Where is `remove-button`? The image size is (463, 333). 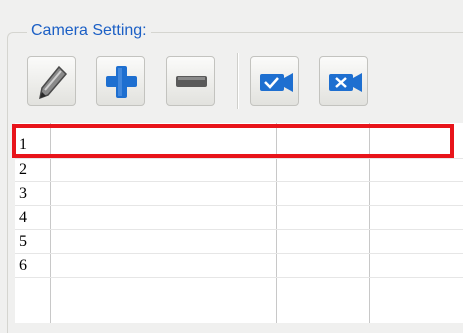
remove-button is located at coordinates (190, 81).